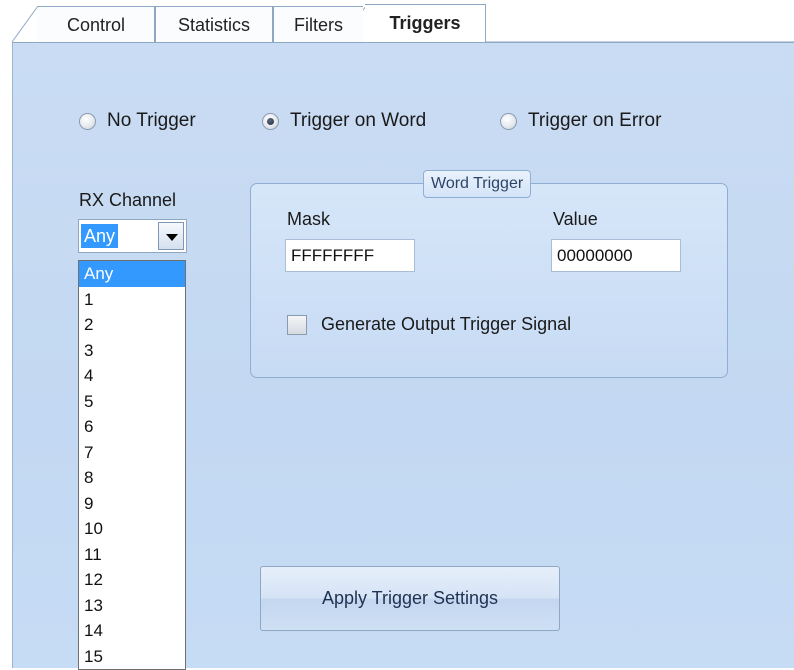  I want to click on radio-trigger-on-error: Trigger on Error, so click(580, 121).